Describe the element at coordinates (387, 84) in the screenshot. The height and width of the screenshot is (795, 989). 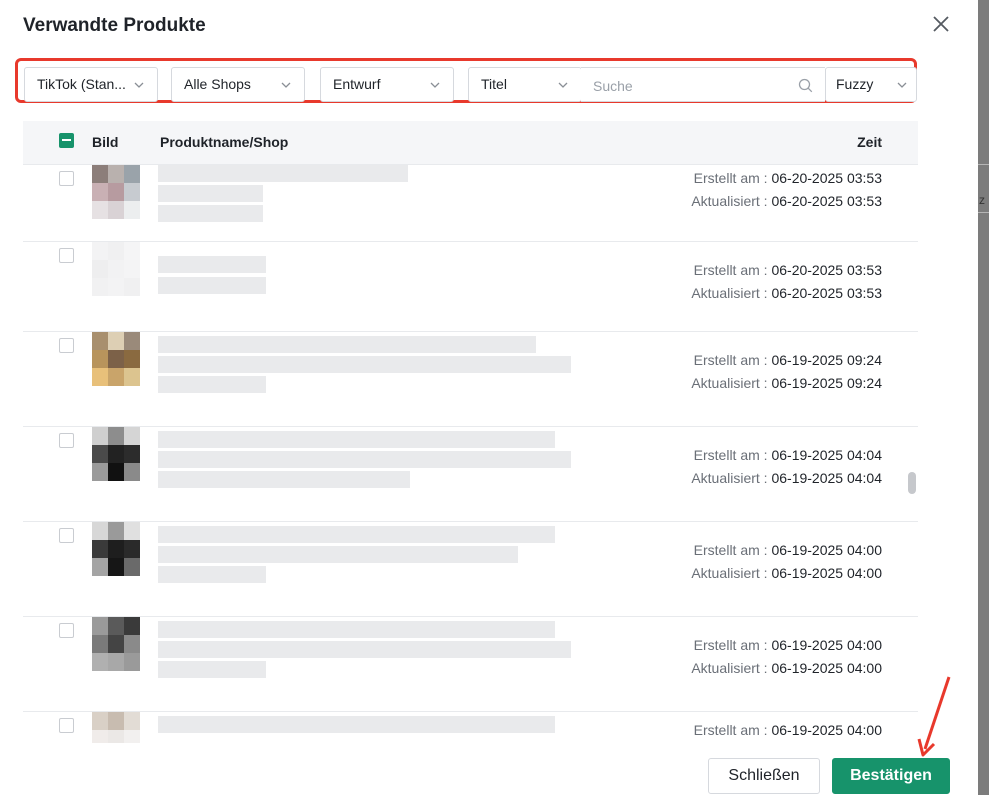
I see `status-select: Entwurf` at that location.